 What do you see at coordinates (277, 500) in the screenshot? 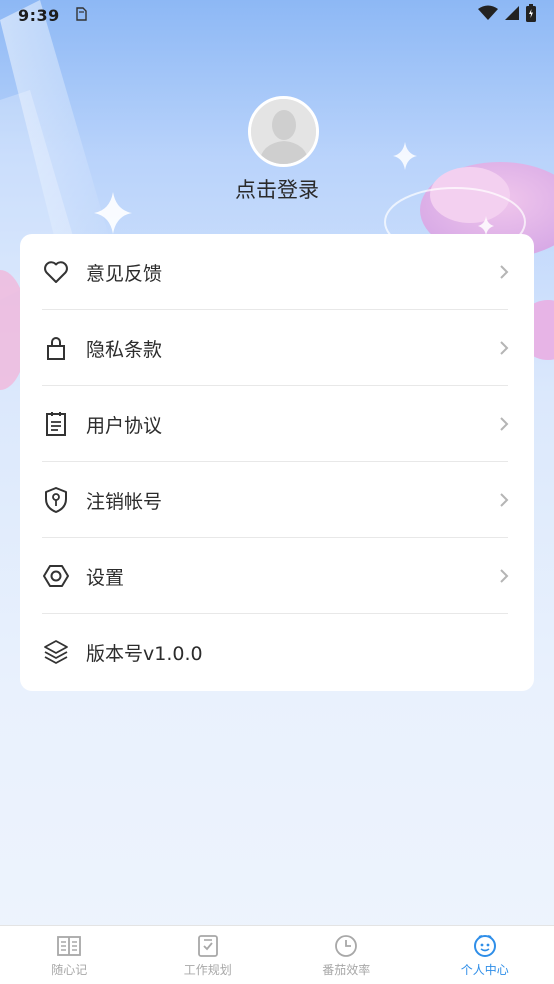
I see `menu-item-delete-account: 注销帐号` at bounding box center [277, 500].